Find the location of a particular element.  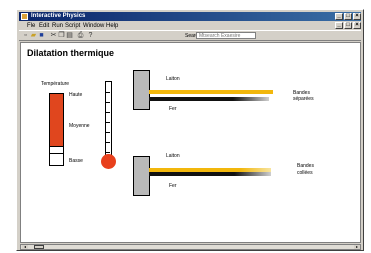

temperature-fill is located at coordinates (56, 121).